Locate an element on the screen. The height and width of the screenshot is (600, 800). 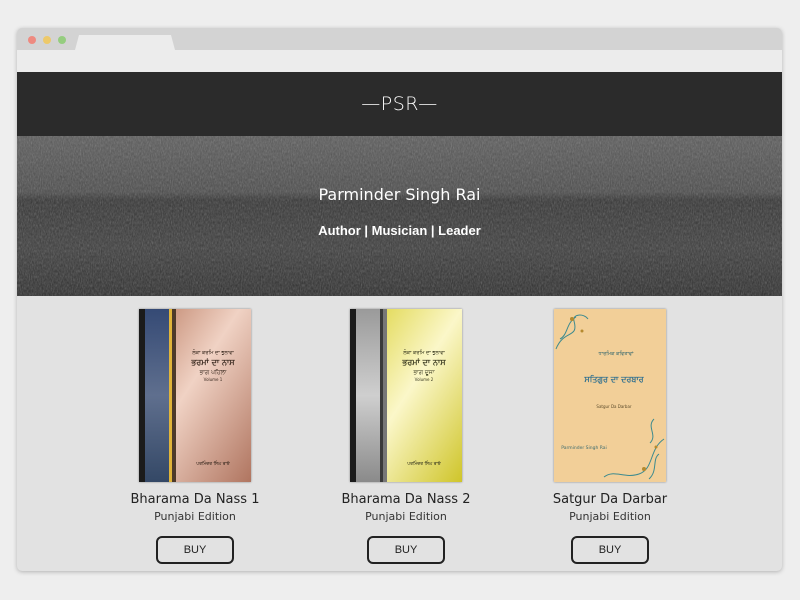
svg-text: ਸਤਿਗੁਰ ਦਾ ਦਰਬਾਰ is located at coordinates (613, 379).